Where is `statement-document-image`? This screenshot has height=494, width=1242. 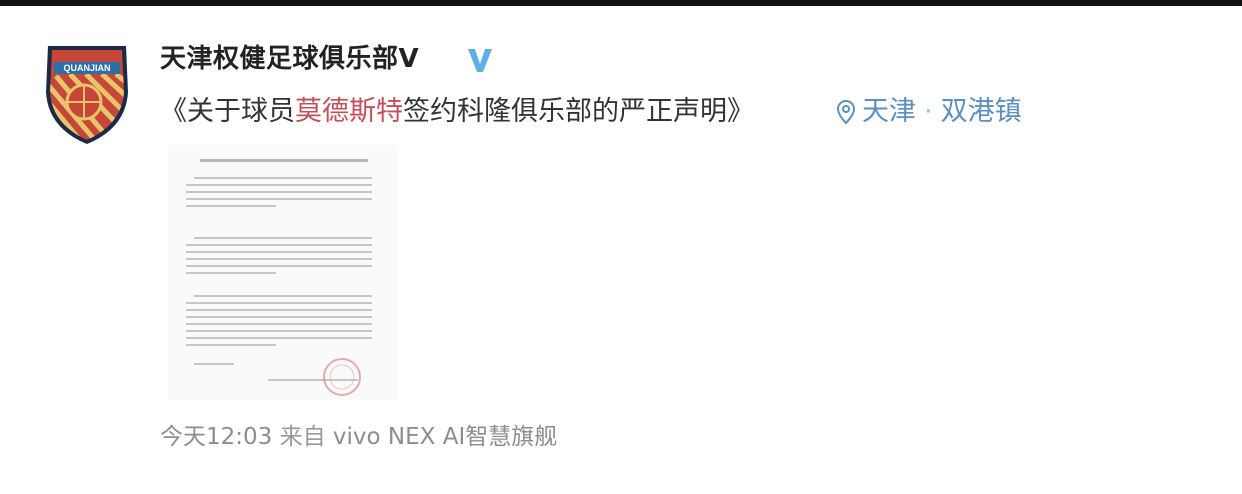
statement-document-image is located at coordinates (283, 272).